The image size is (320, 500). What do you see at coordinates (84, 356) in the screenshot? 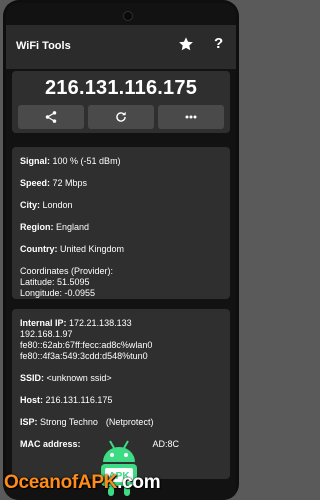
I see `internal-ip-line: fe80::4f3a:549:3cdd:d548%tun0` at bounding box center [84, 356].